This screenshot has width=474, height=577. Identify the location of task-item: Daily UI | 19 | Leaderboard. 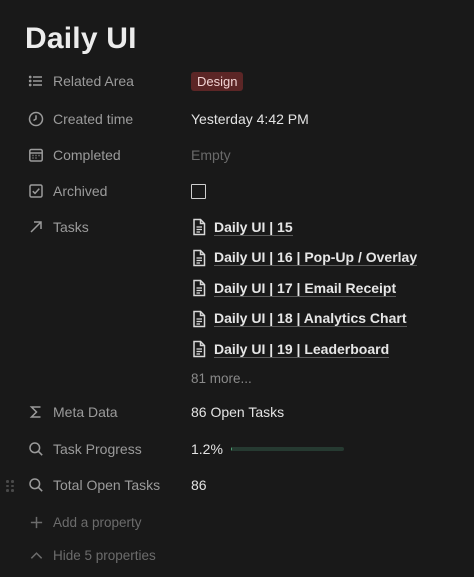
(326, 349).